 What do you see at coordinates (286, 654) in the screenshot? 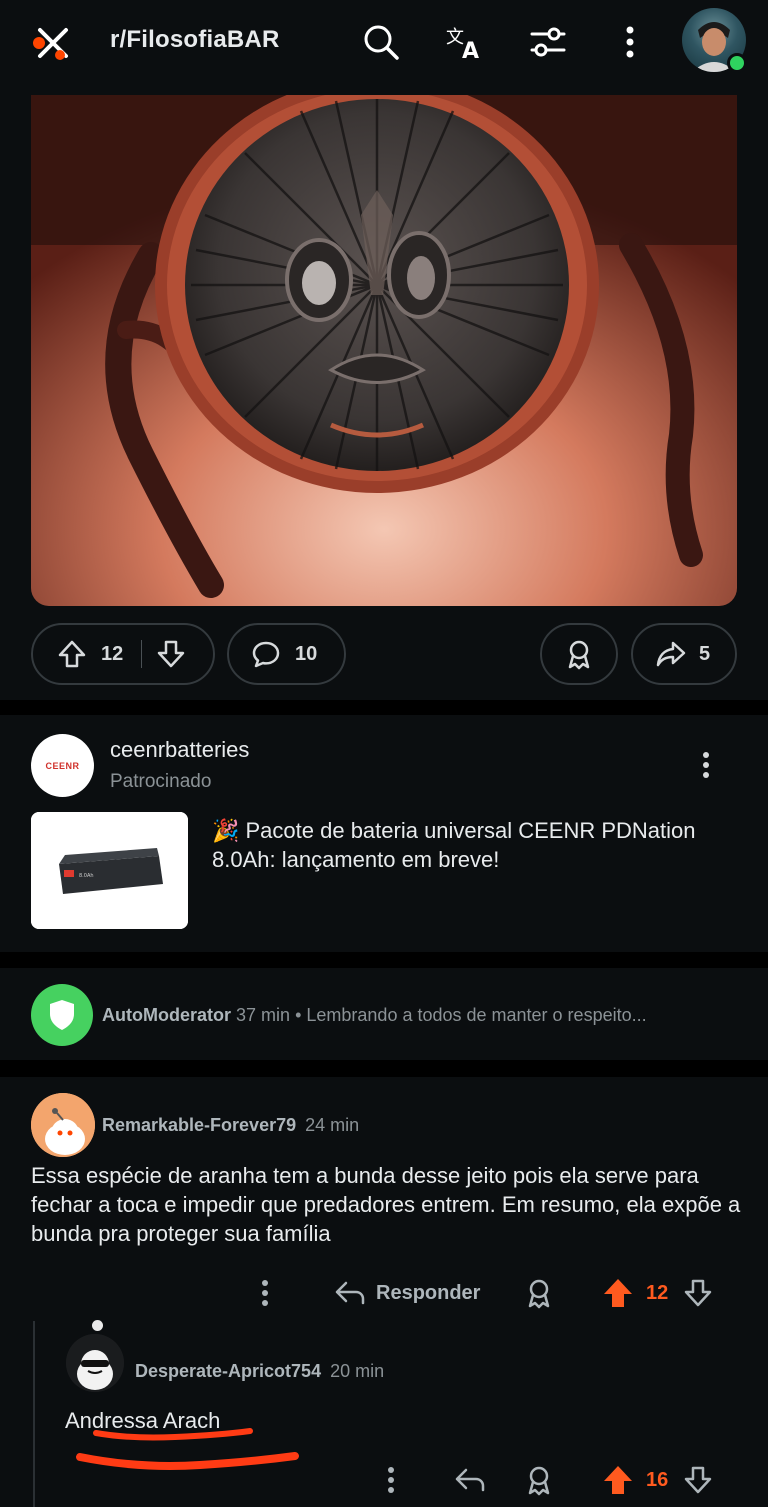
I see `comments-button: 10` at bounding box center [286, 654].